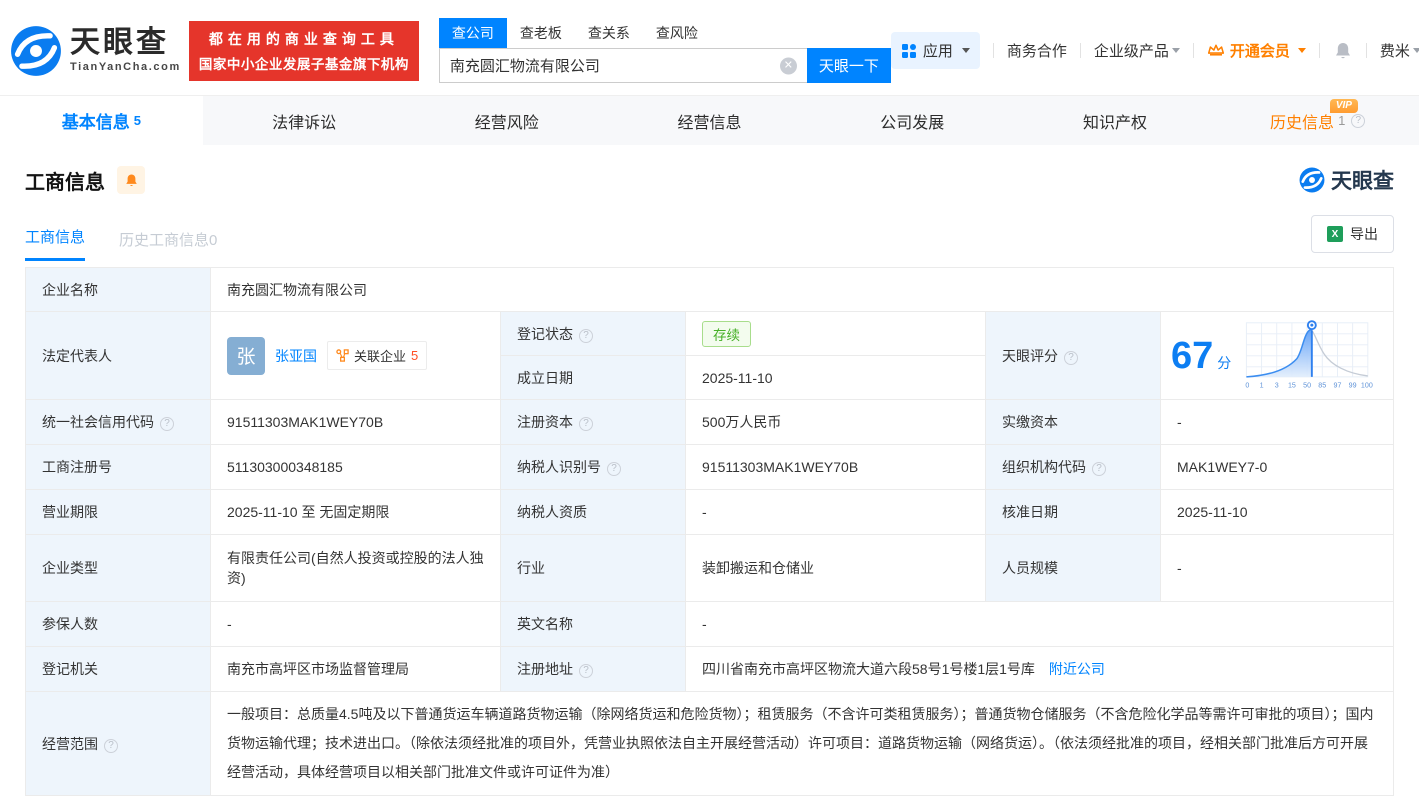  Describe the element at coordinates (848, 65) in the screenshot. I see `search-button: 天眼一下` at that location.